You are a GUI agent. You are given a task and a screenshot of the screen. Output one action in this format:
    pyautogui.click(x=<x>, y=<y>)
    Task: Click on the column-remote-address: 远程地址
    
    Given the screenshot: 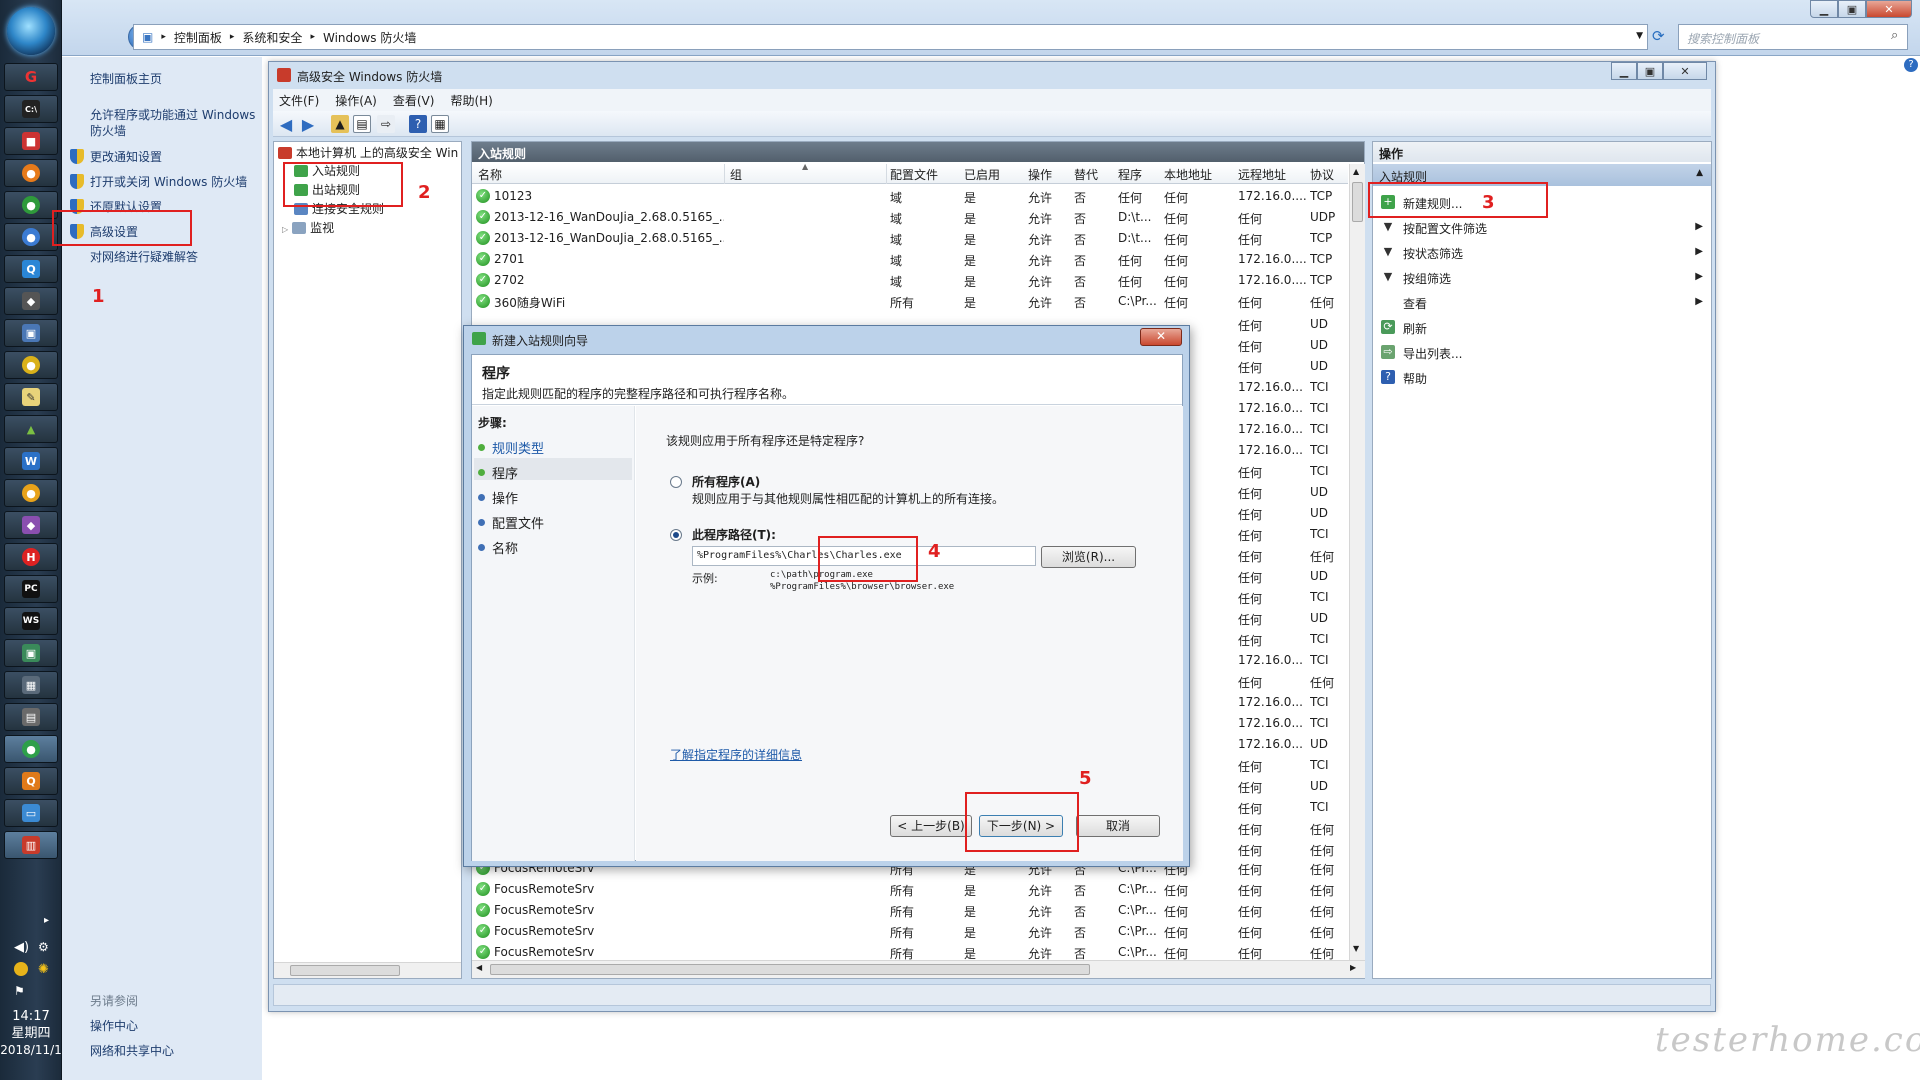 What is the action you would take?
    pyautogui.click(x=1262, y=174)
    